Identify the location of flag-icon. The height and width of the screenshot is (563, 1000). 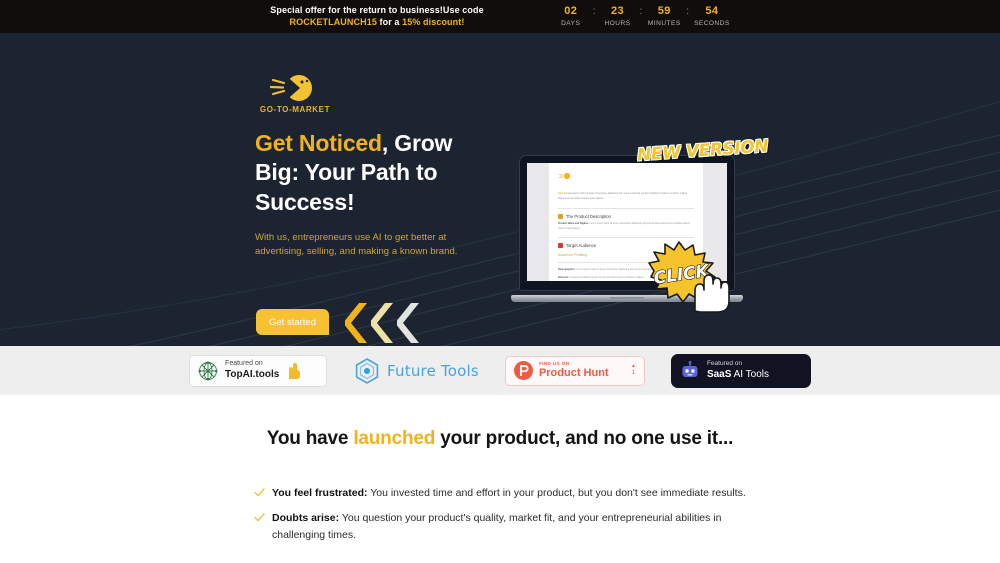
(560, 245).